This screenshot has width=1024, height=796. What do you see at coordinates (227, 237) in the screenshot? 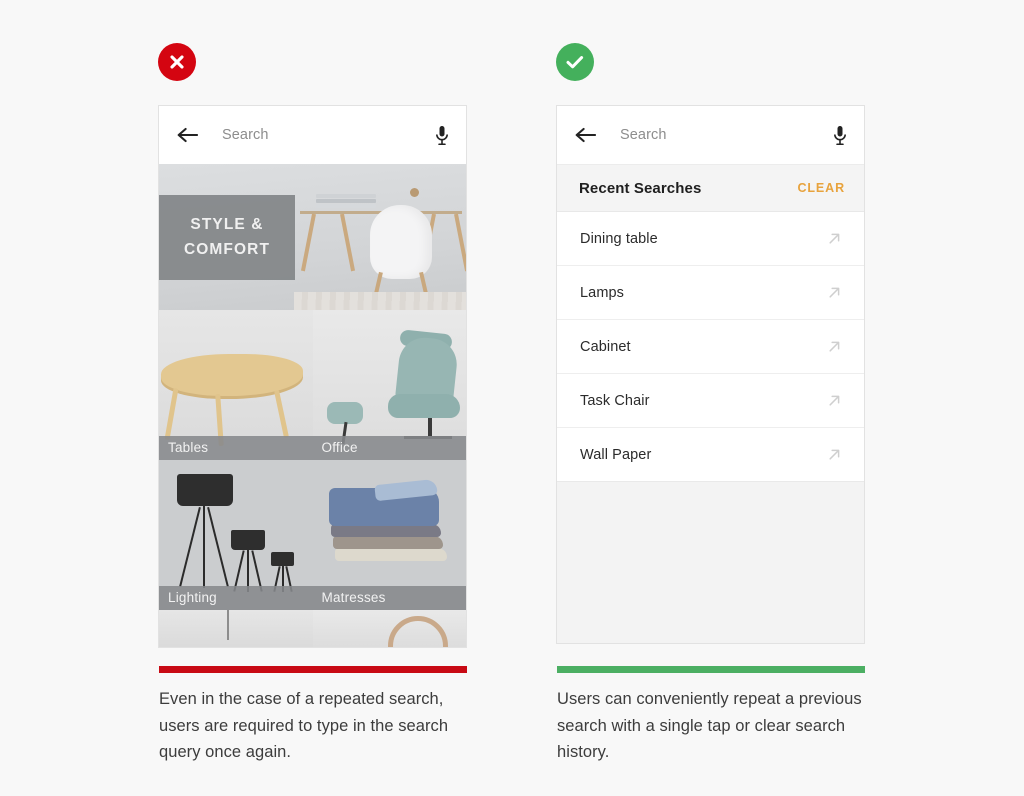
I see `hero-banner-overlay: STYLE & COMFORT` at bounding box center [227, 237].